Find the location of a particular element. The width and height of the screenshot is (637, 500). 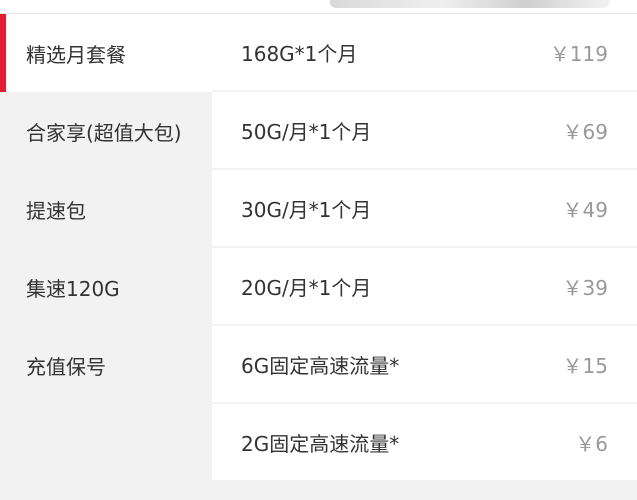

sidebar-item-label: 合家享(超值大包) is located at coordinates (104, 132).